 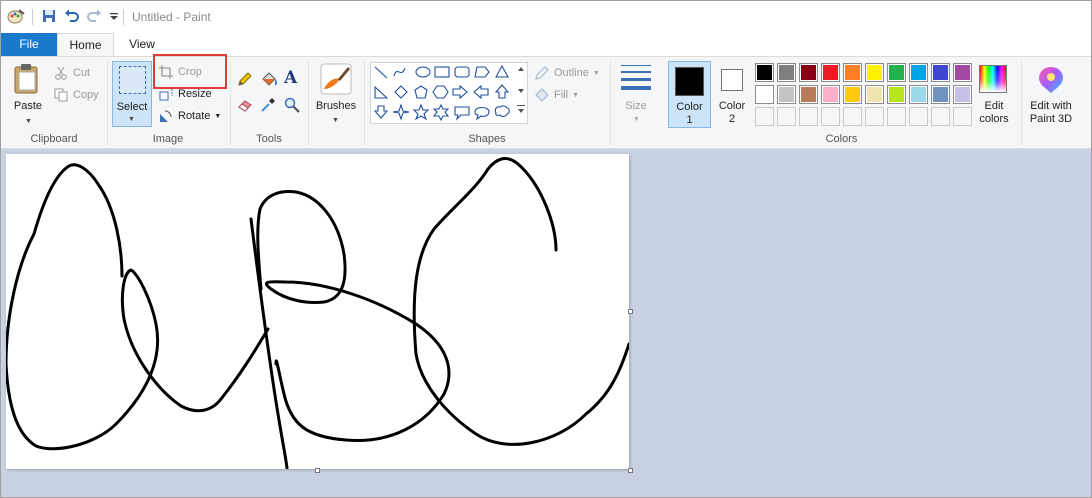 I want to click on size-label: Size, so click(x=636, y=106).